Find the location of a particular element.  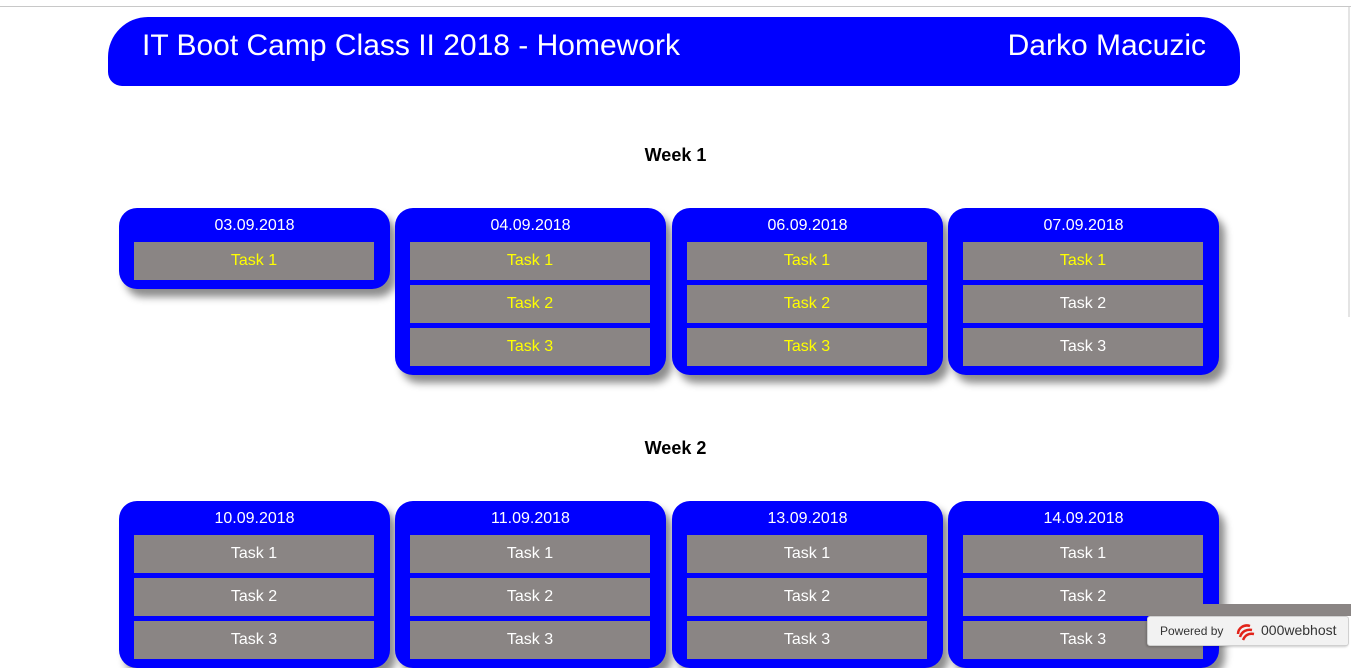

day-card: 11.09.2018 Task 1 Task 2 Task 3 is located at coordinates (530, 584).